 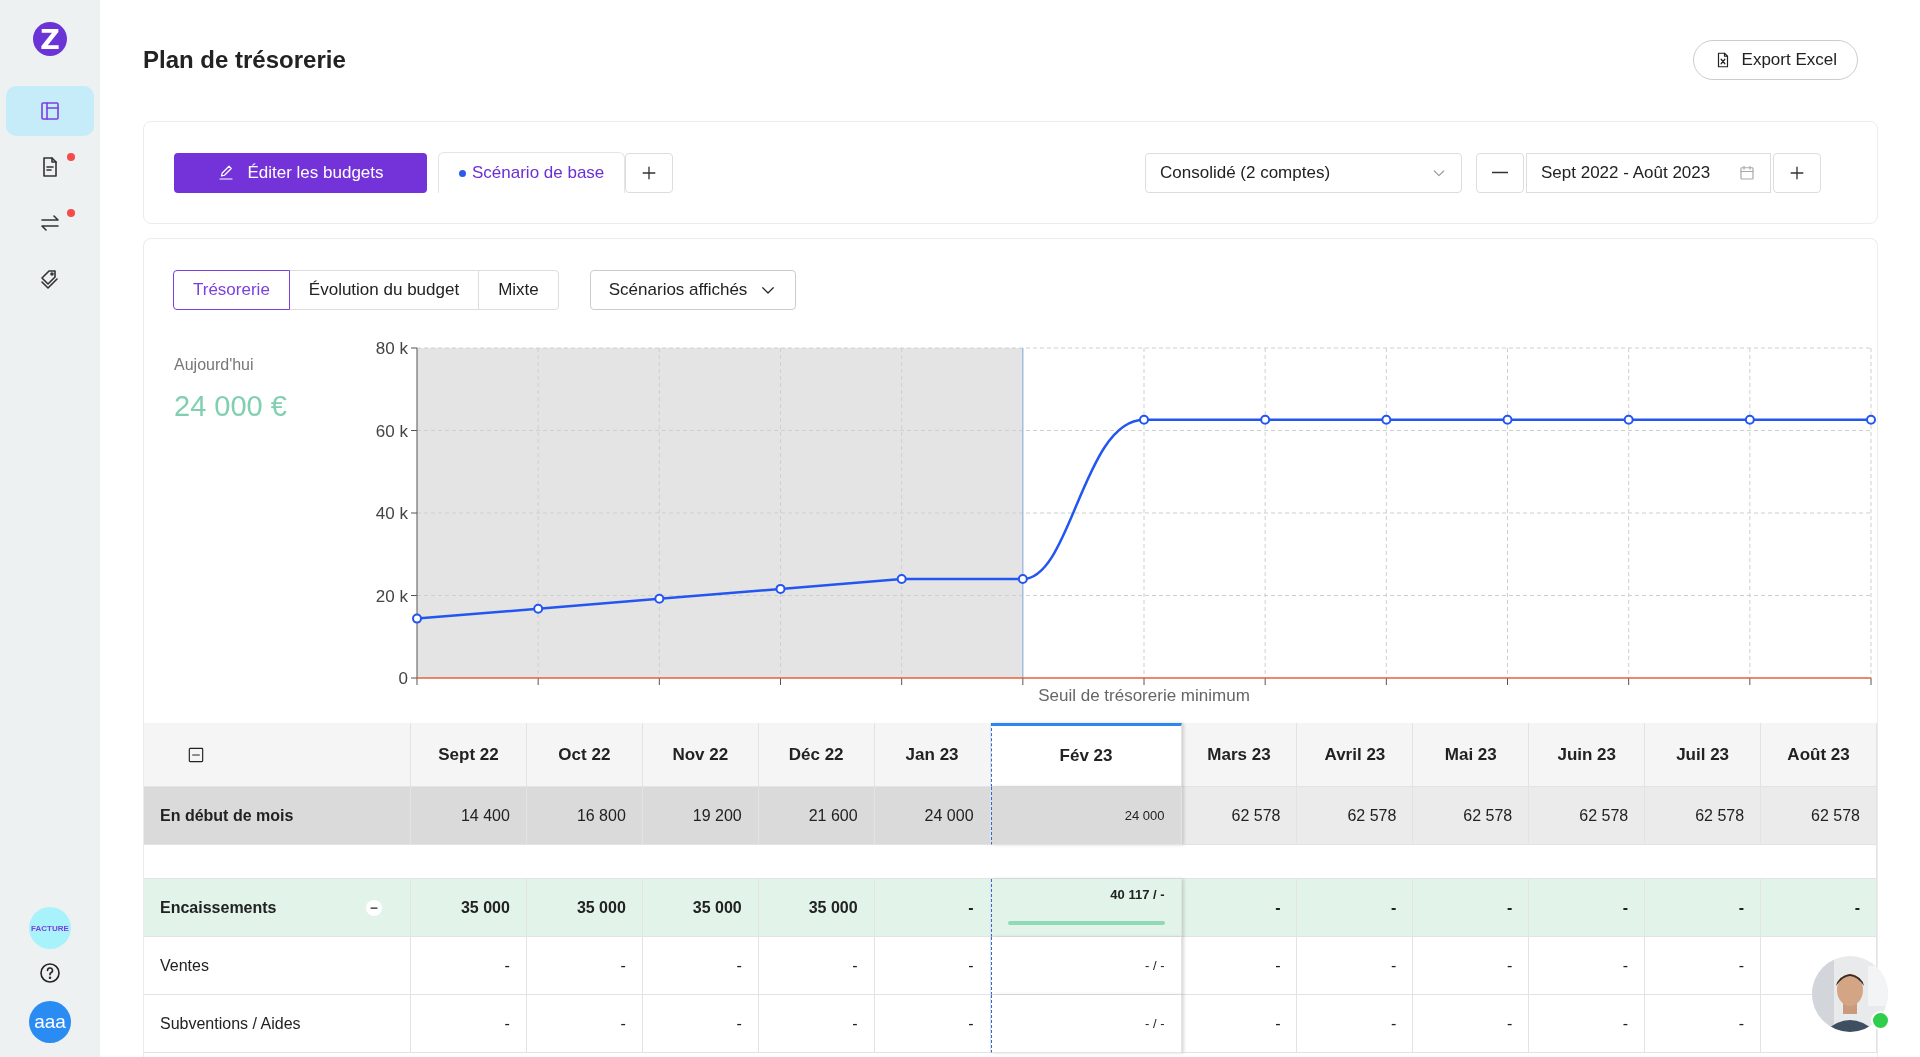 What do you see at coordinates (218, 907) in the screenshot?
I see `row-label: Encaissements` at bounding box center [218, 907].